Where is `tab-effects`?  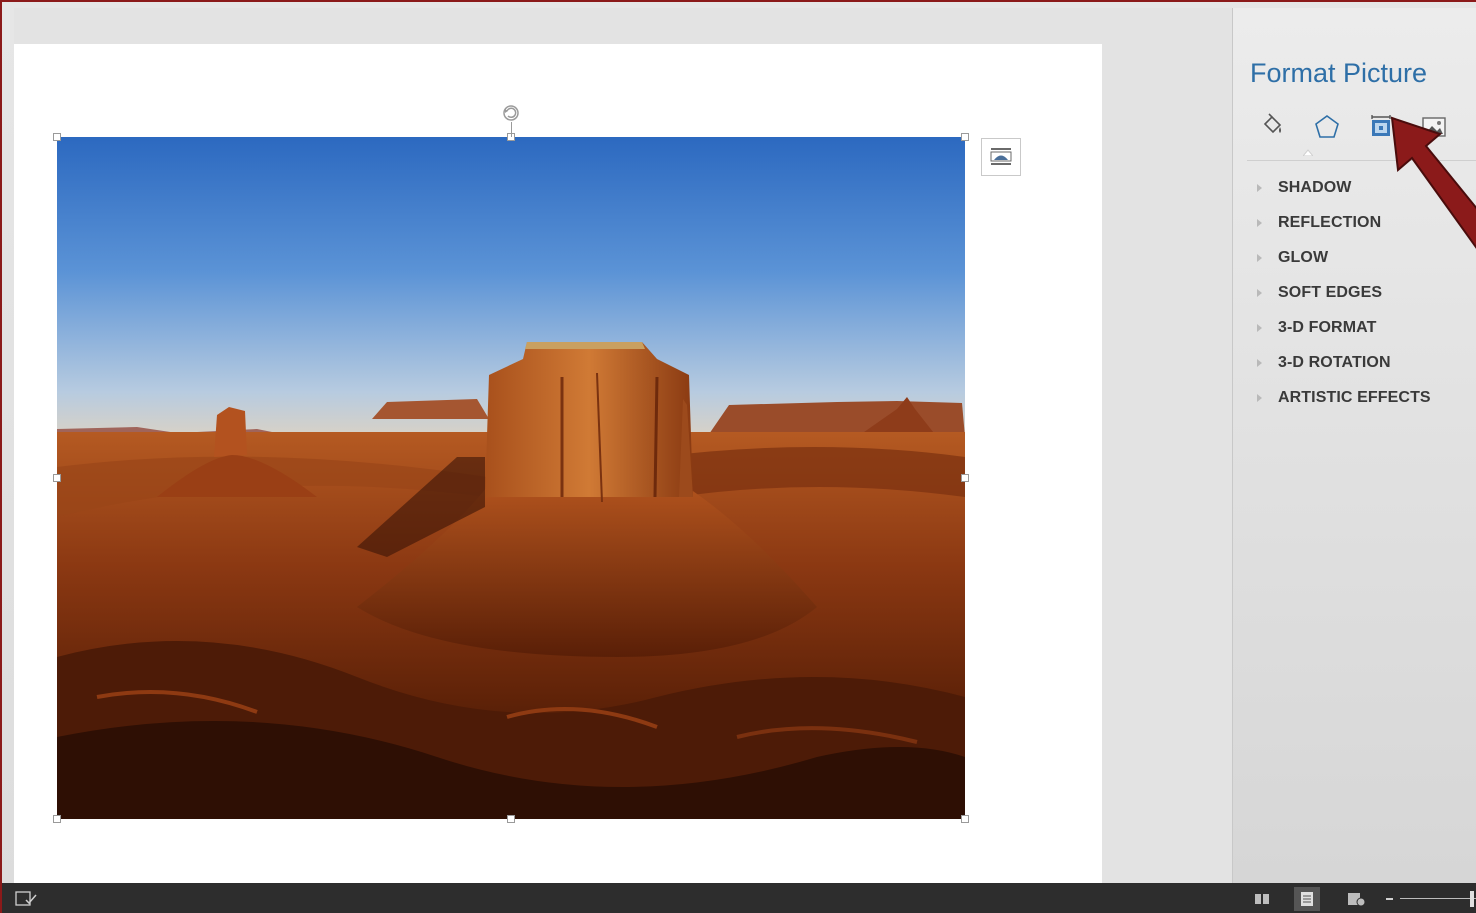 tab-effects is located at coordinates (1327, 127).